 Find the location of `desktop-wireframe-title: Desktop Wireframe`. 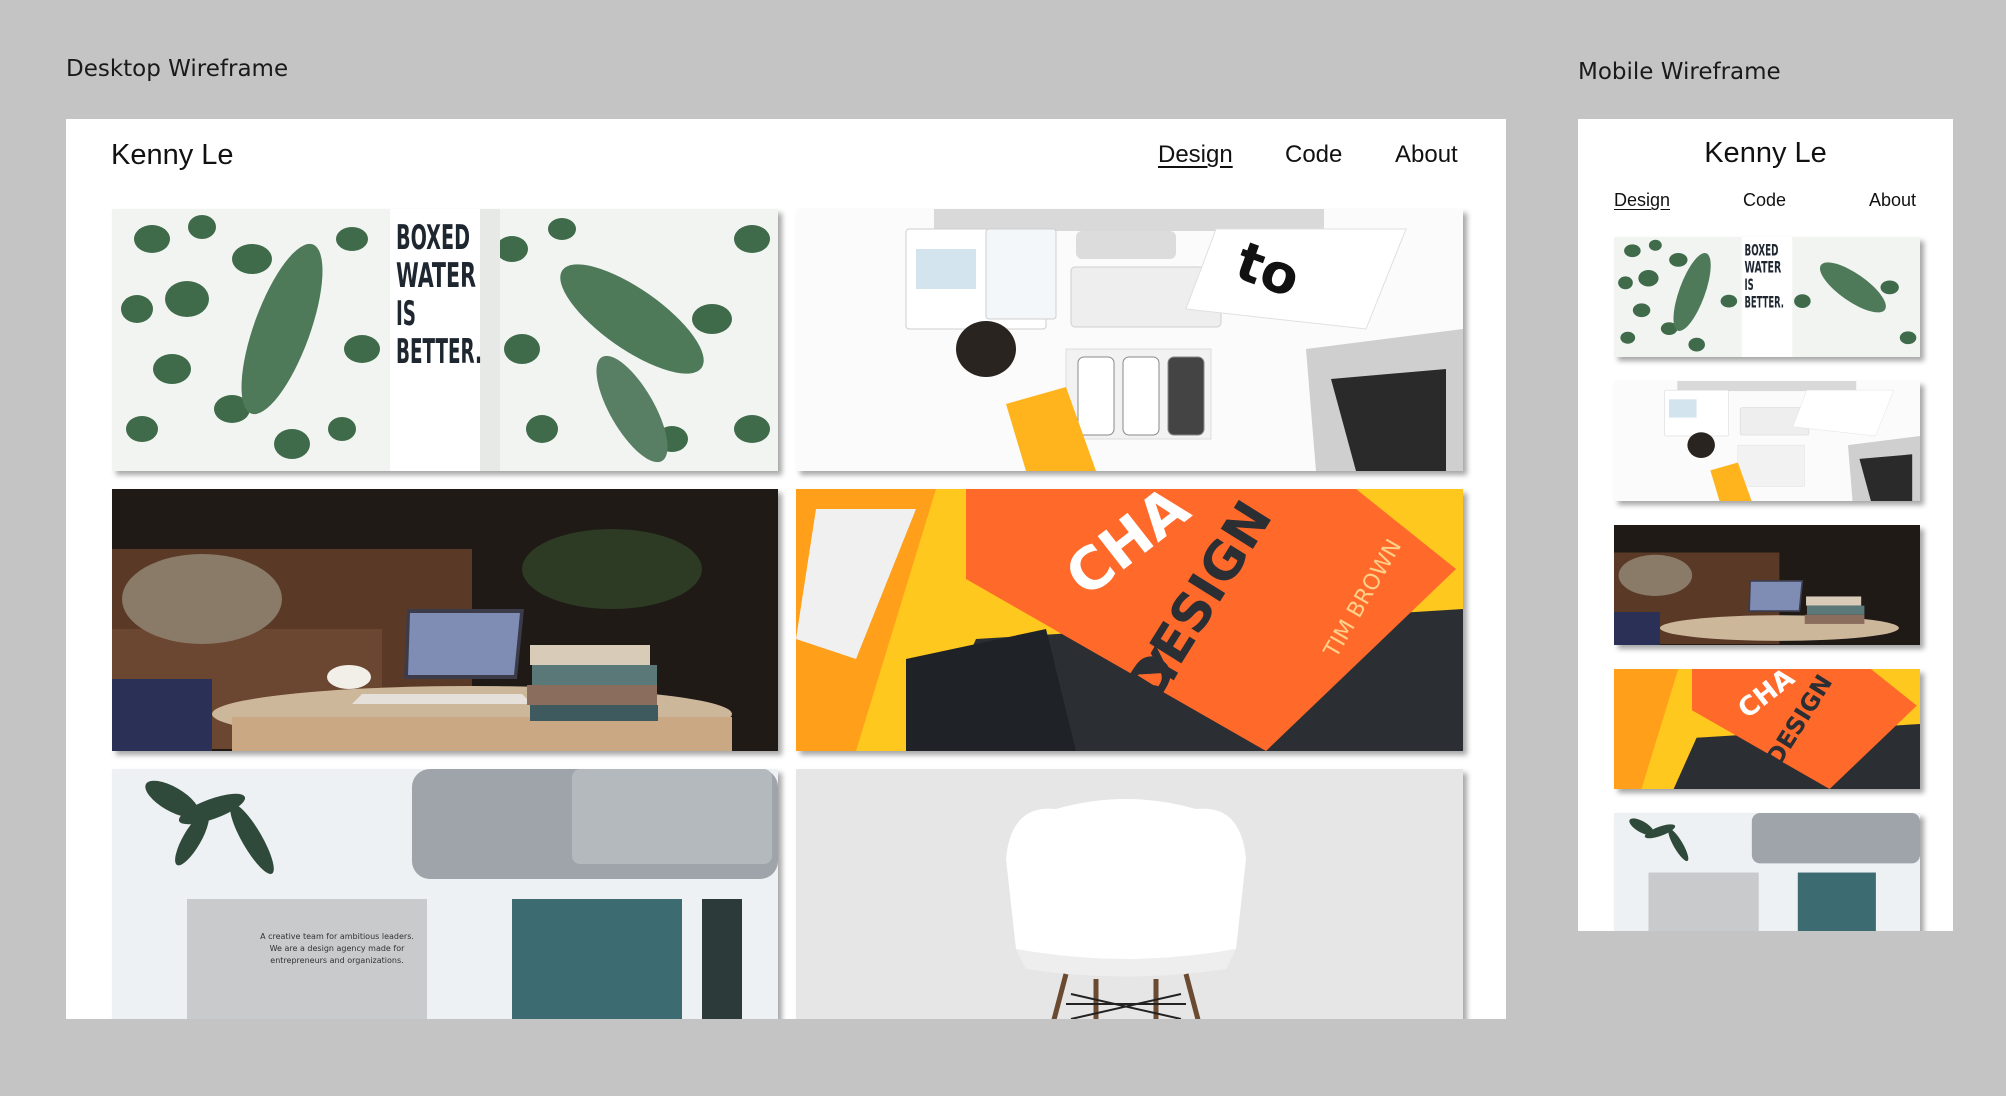

desktop-wireframe-title: Desktop Wireframe is located at coordinates (177, 69).